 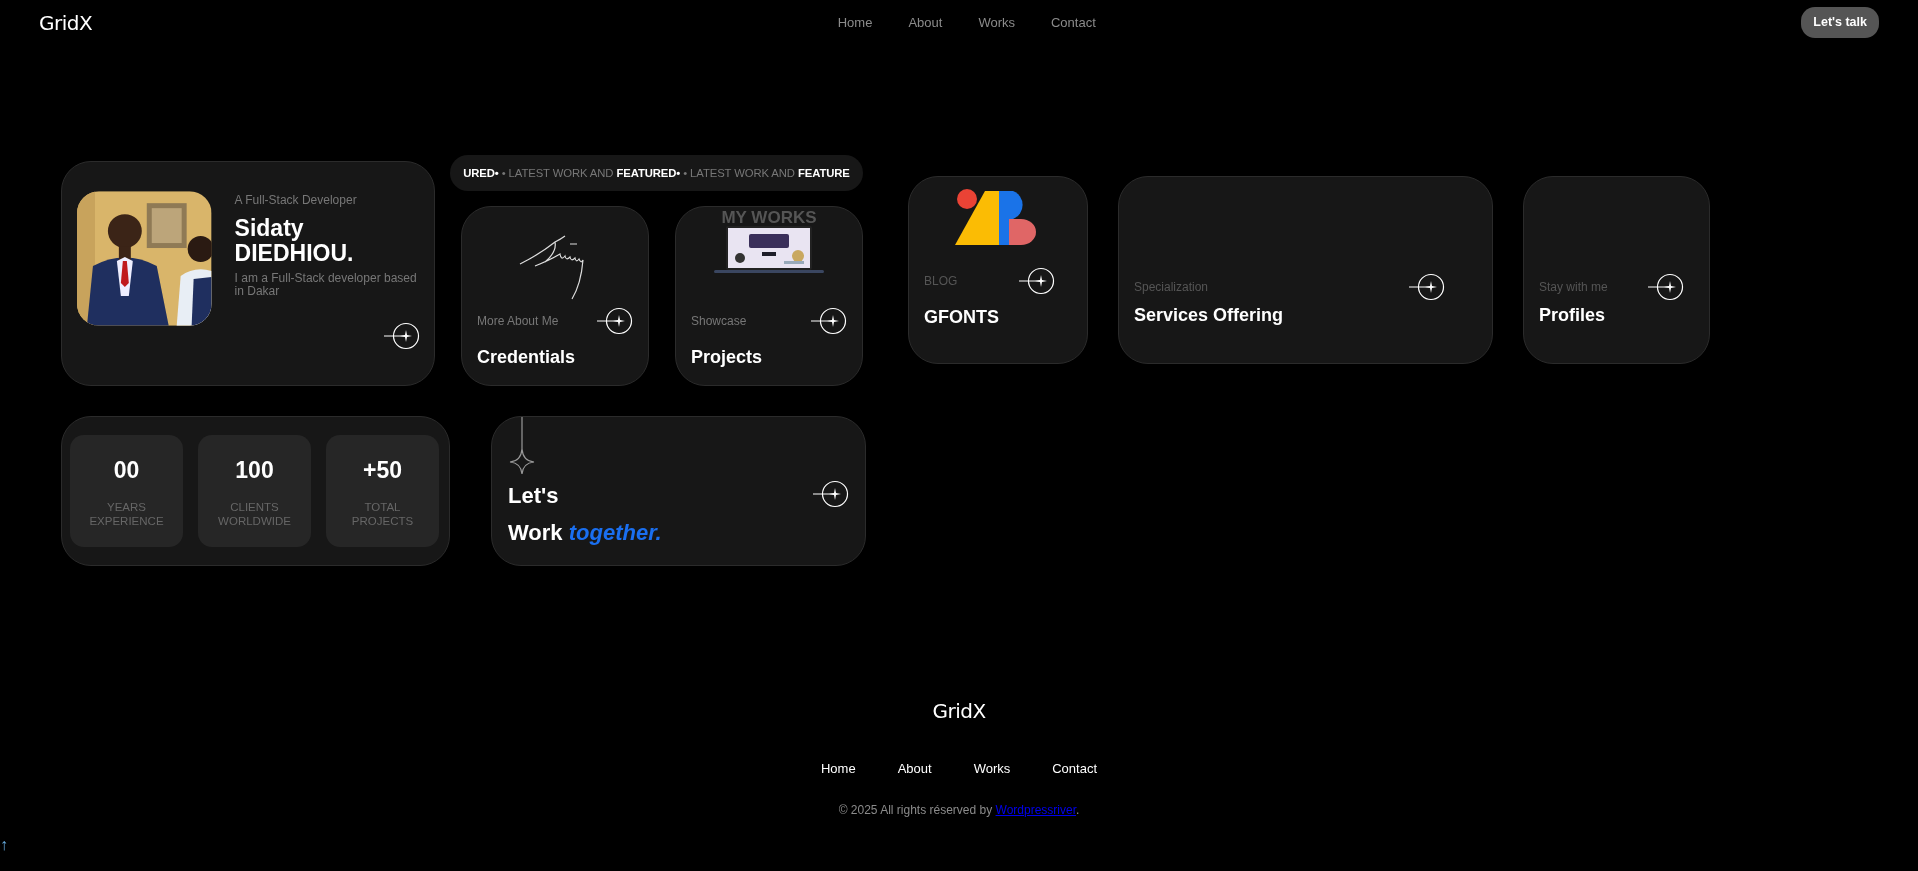 What do you see at coordinates (382, 470) in the screenshot?
I see `stat-value: +50` at bounding box center [382, 470].